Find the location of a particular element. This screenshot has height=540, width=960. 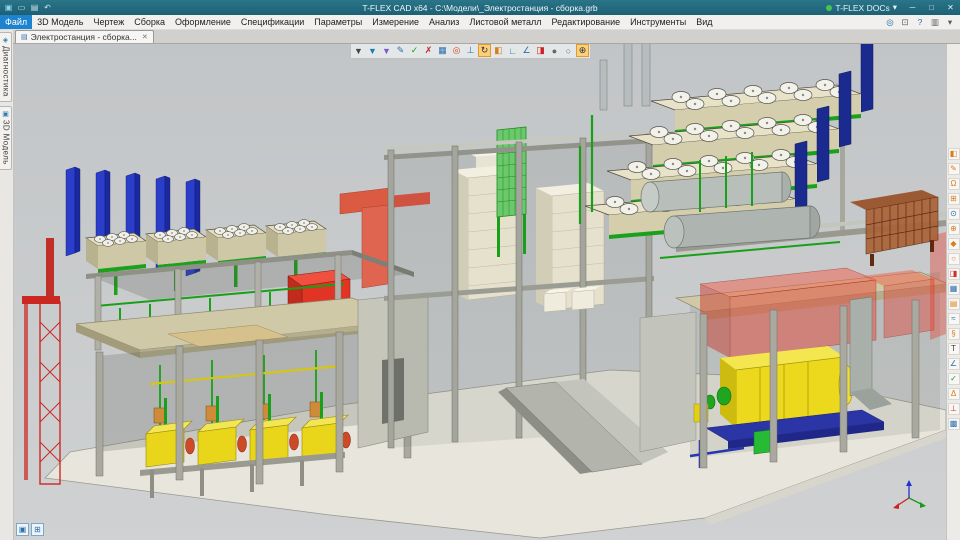

open-icon: ▭ is located at coordinates (21, 7).